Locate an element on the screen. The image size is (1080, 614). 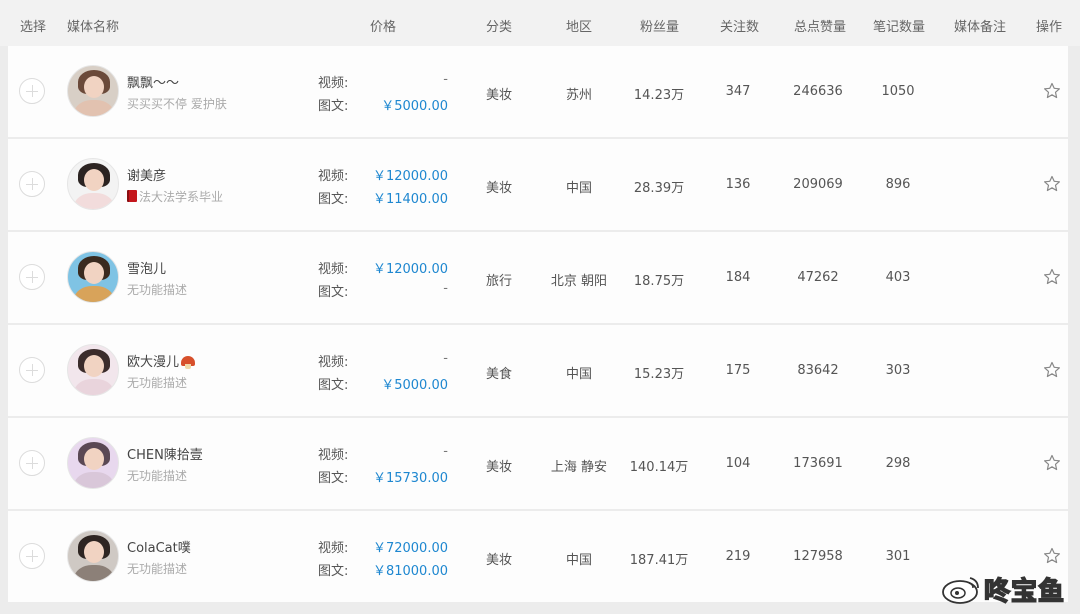
header-price: 价格 is located at coordinates (383, 27).